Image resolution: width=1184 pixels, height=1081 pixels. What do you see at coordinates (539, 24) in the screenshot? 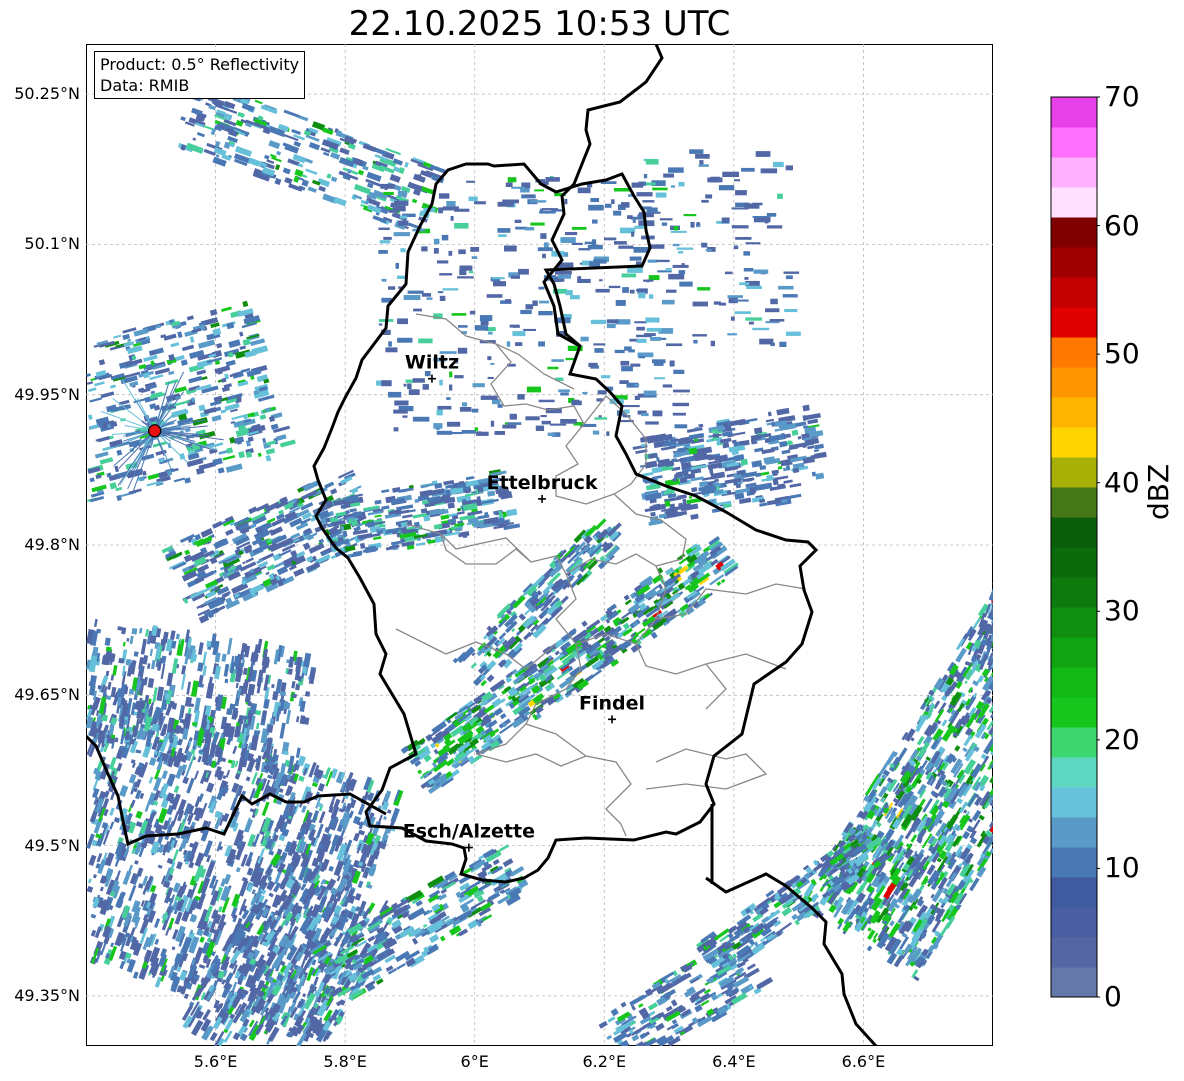
I see `map-title: 22.10.2025 10:53 UTC` at bounding box center [539, 24].